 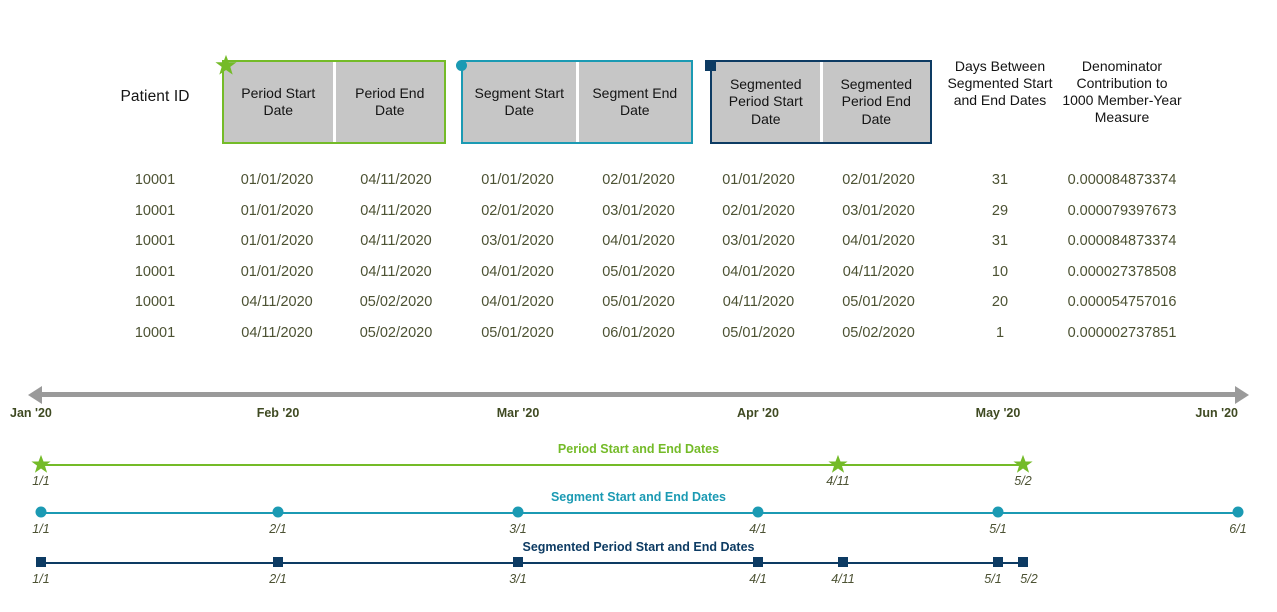 What do you see at coordinates (878, 210) in the screenshot?
I see `cell-segmented-period-end-date: 03/01/2020` at bounding box center [878, 210].